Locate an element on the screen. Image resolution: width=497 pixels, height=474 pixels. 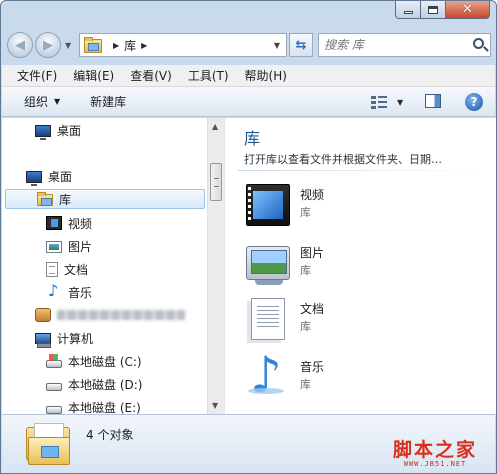
back-arrow-icon: ◀ is located at coordinates (20, 45).